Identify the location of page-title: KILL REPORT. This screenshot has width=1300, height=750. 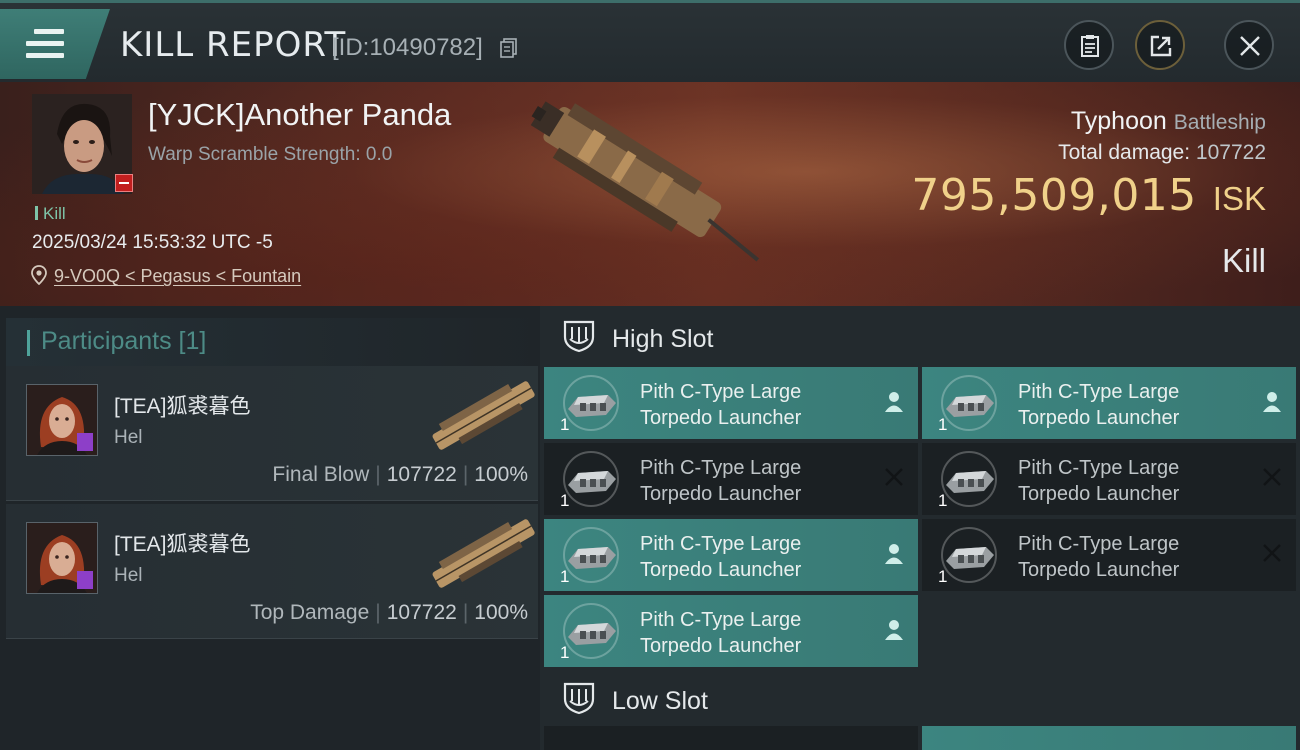
(233, 45).